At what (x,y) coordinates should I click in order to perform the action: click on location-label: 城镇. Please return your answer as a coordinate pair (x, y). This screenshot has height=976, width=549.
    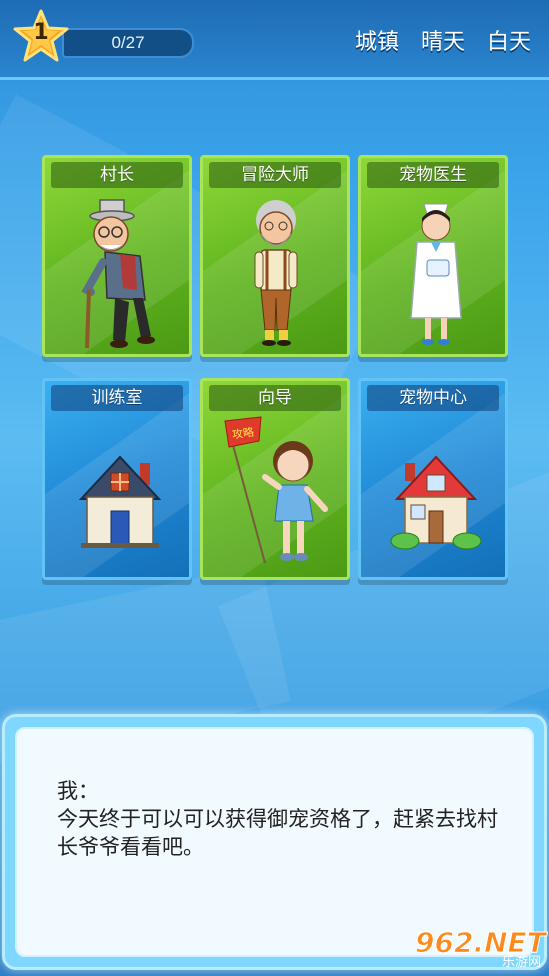
    Looking at the image, I should click on (376, 42).